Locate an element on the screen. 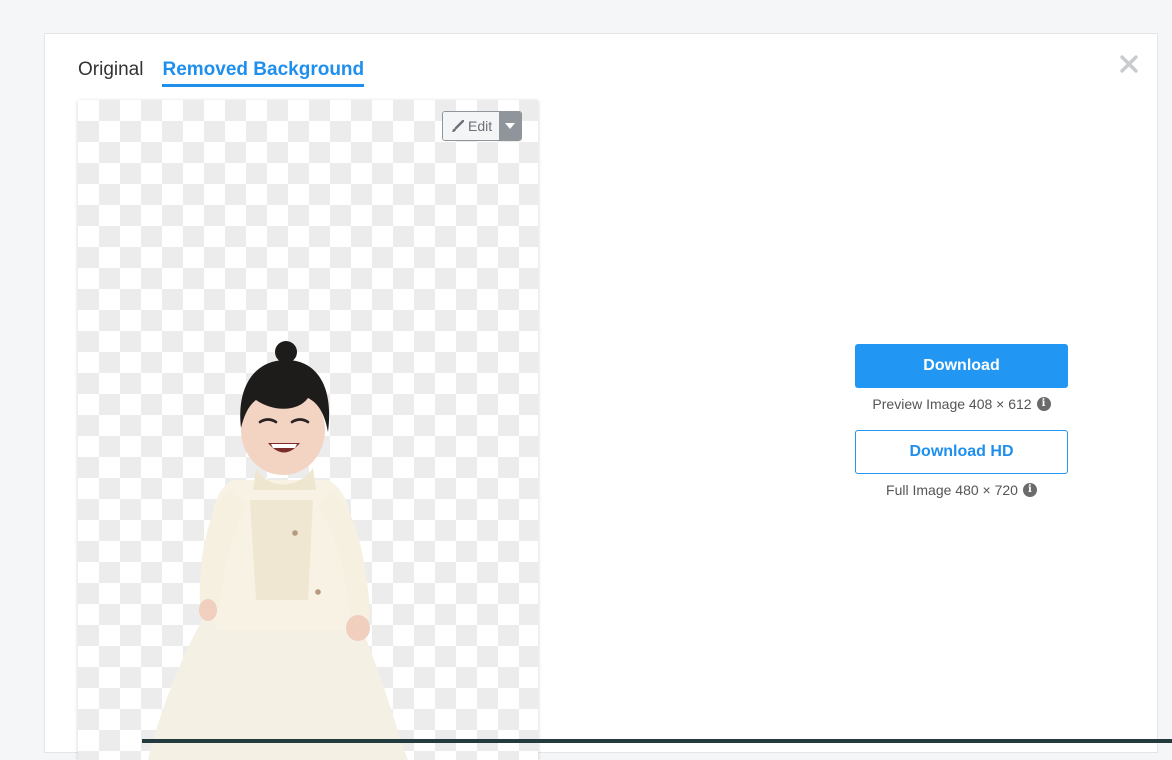 This screenshot has height=760, width=1172. edit-button: Edit is located at coordinates (471, 126).